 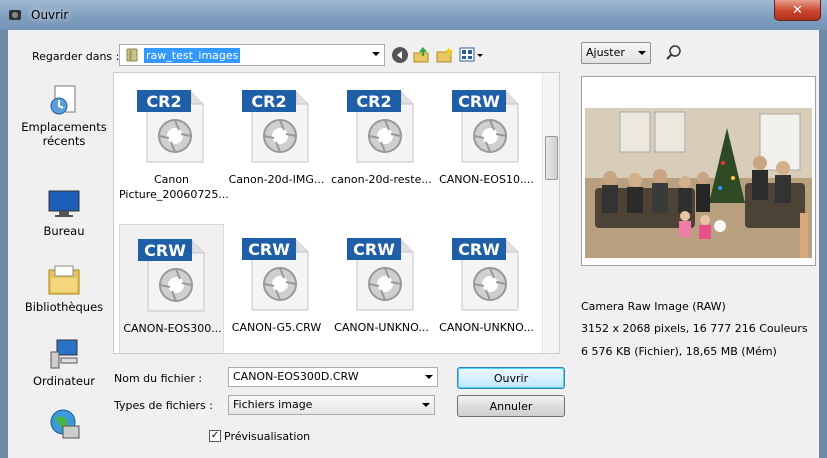 I want to click on fit-value: Ajuster, so click(x=605, y=52).